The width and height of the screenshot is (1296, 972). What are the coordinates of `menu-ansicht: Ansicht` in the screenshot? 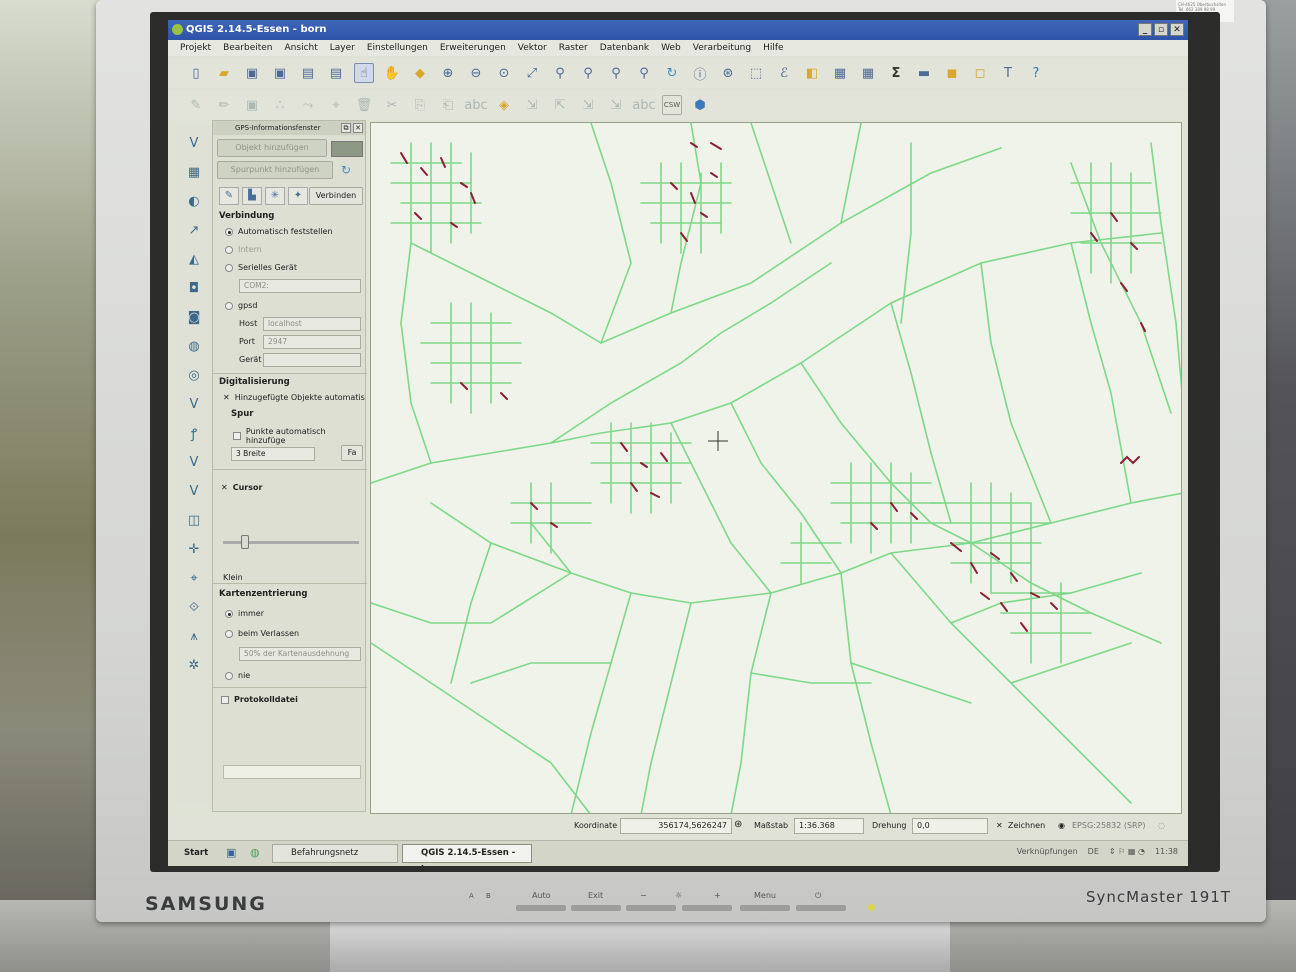 It's located at (301, 48).